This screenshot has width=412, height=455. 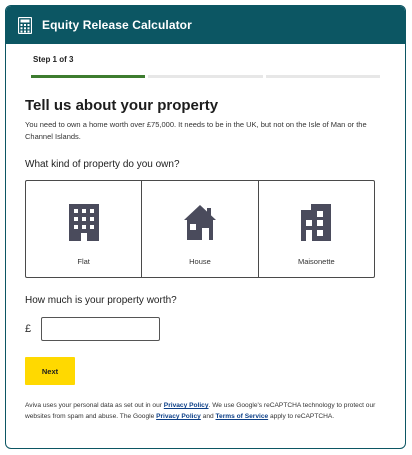 I want to click on property-option-maisonette: Maisonette, so click(x=315, y=229).